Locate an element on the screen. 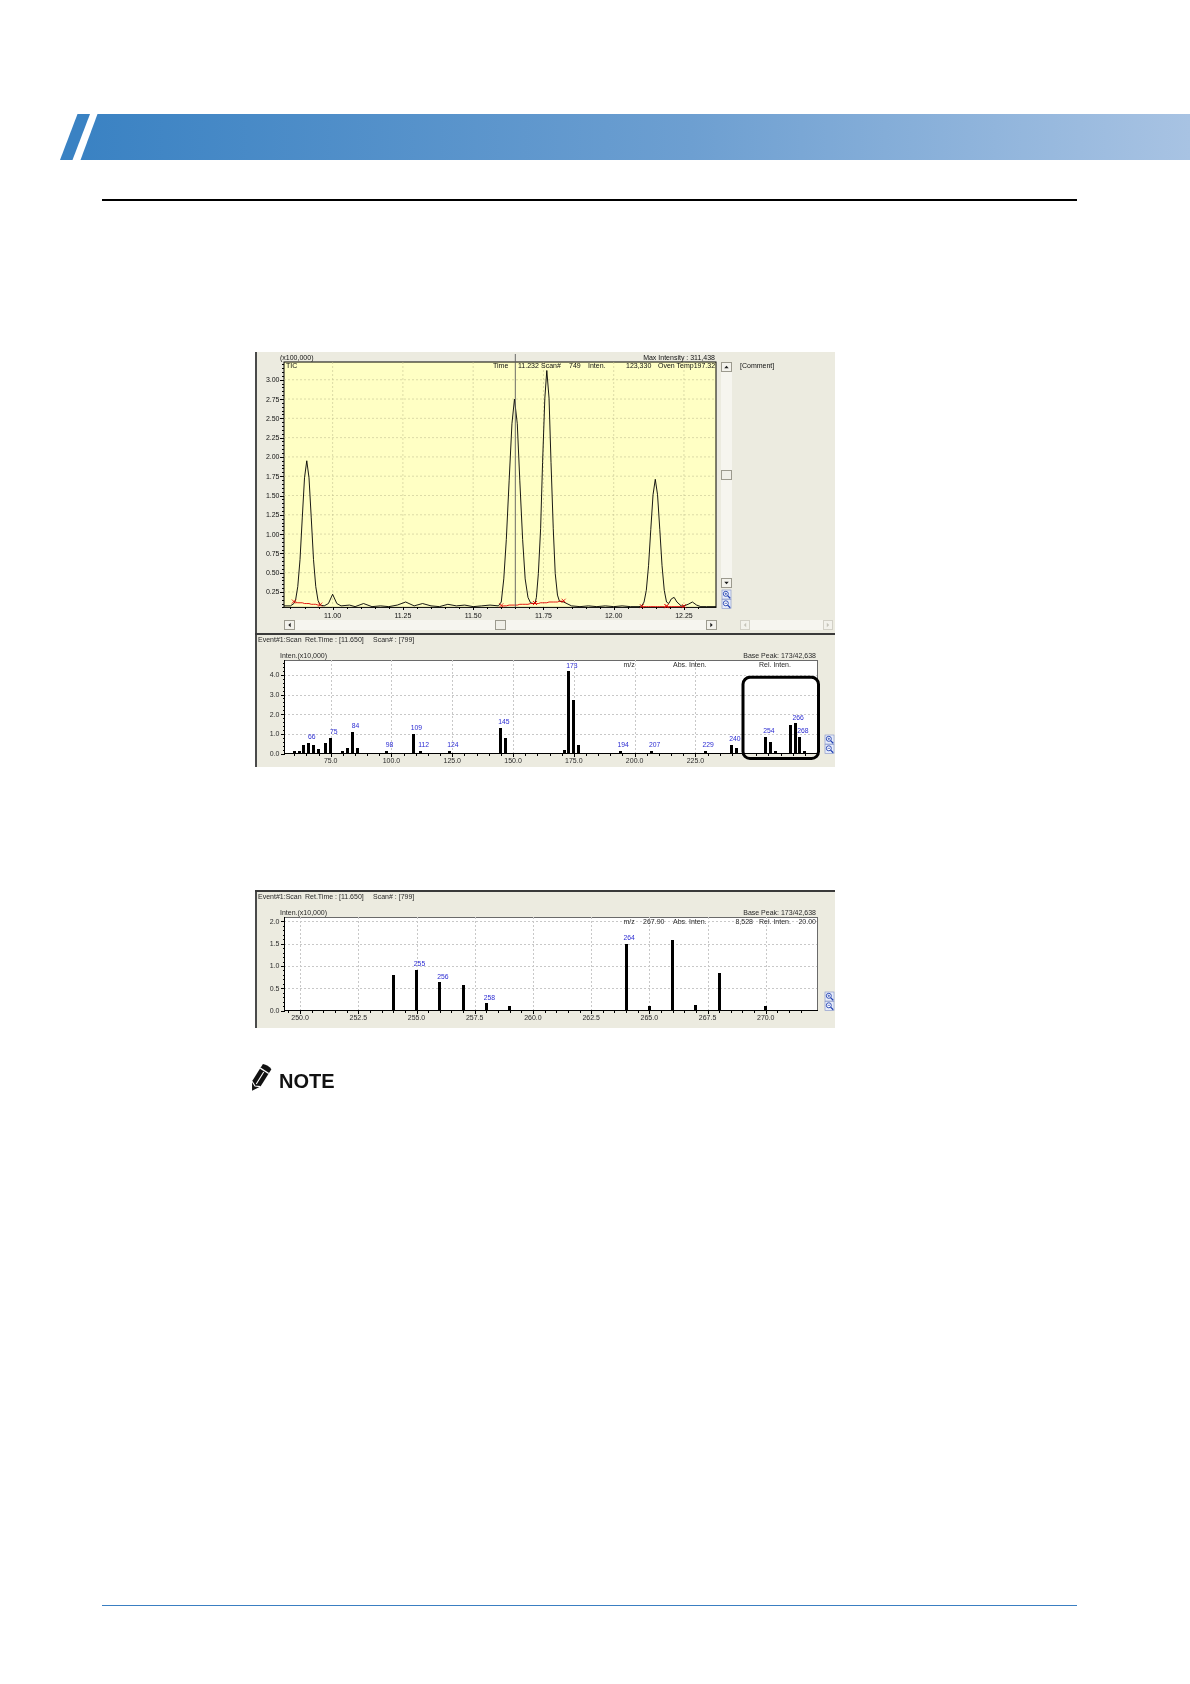 This screenshot has height=1684, width=1190. note-heading: NOTE is located at coordinates (307, 1082).